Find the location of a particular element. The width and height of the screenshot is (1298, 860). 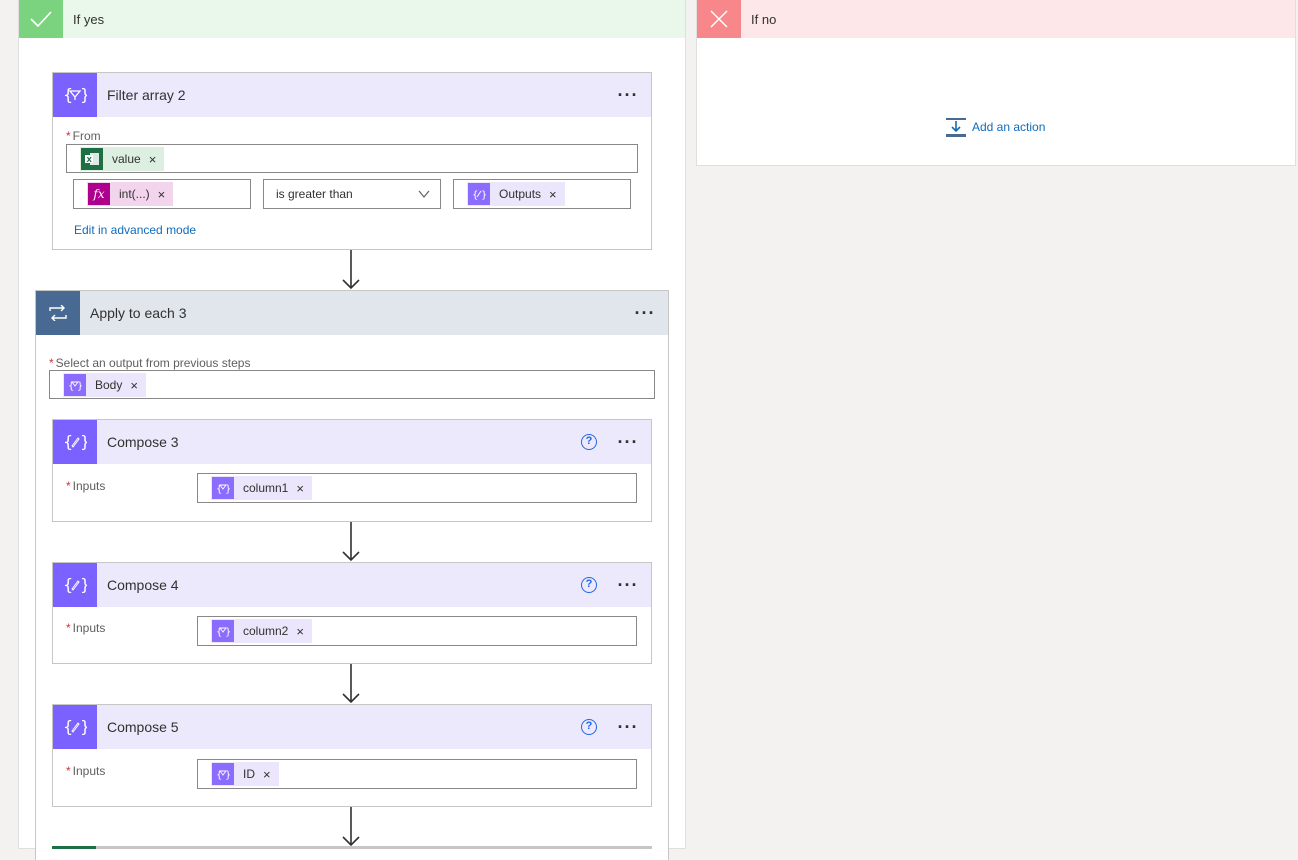

remove-column1-token-button: × is located at coordinates (304, 488).